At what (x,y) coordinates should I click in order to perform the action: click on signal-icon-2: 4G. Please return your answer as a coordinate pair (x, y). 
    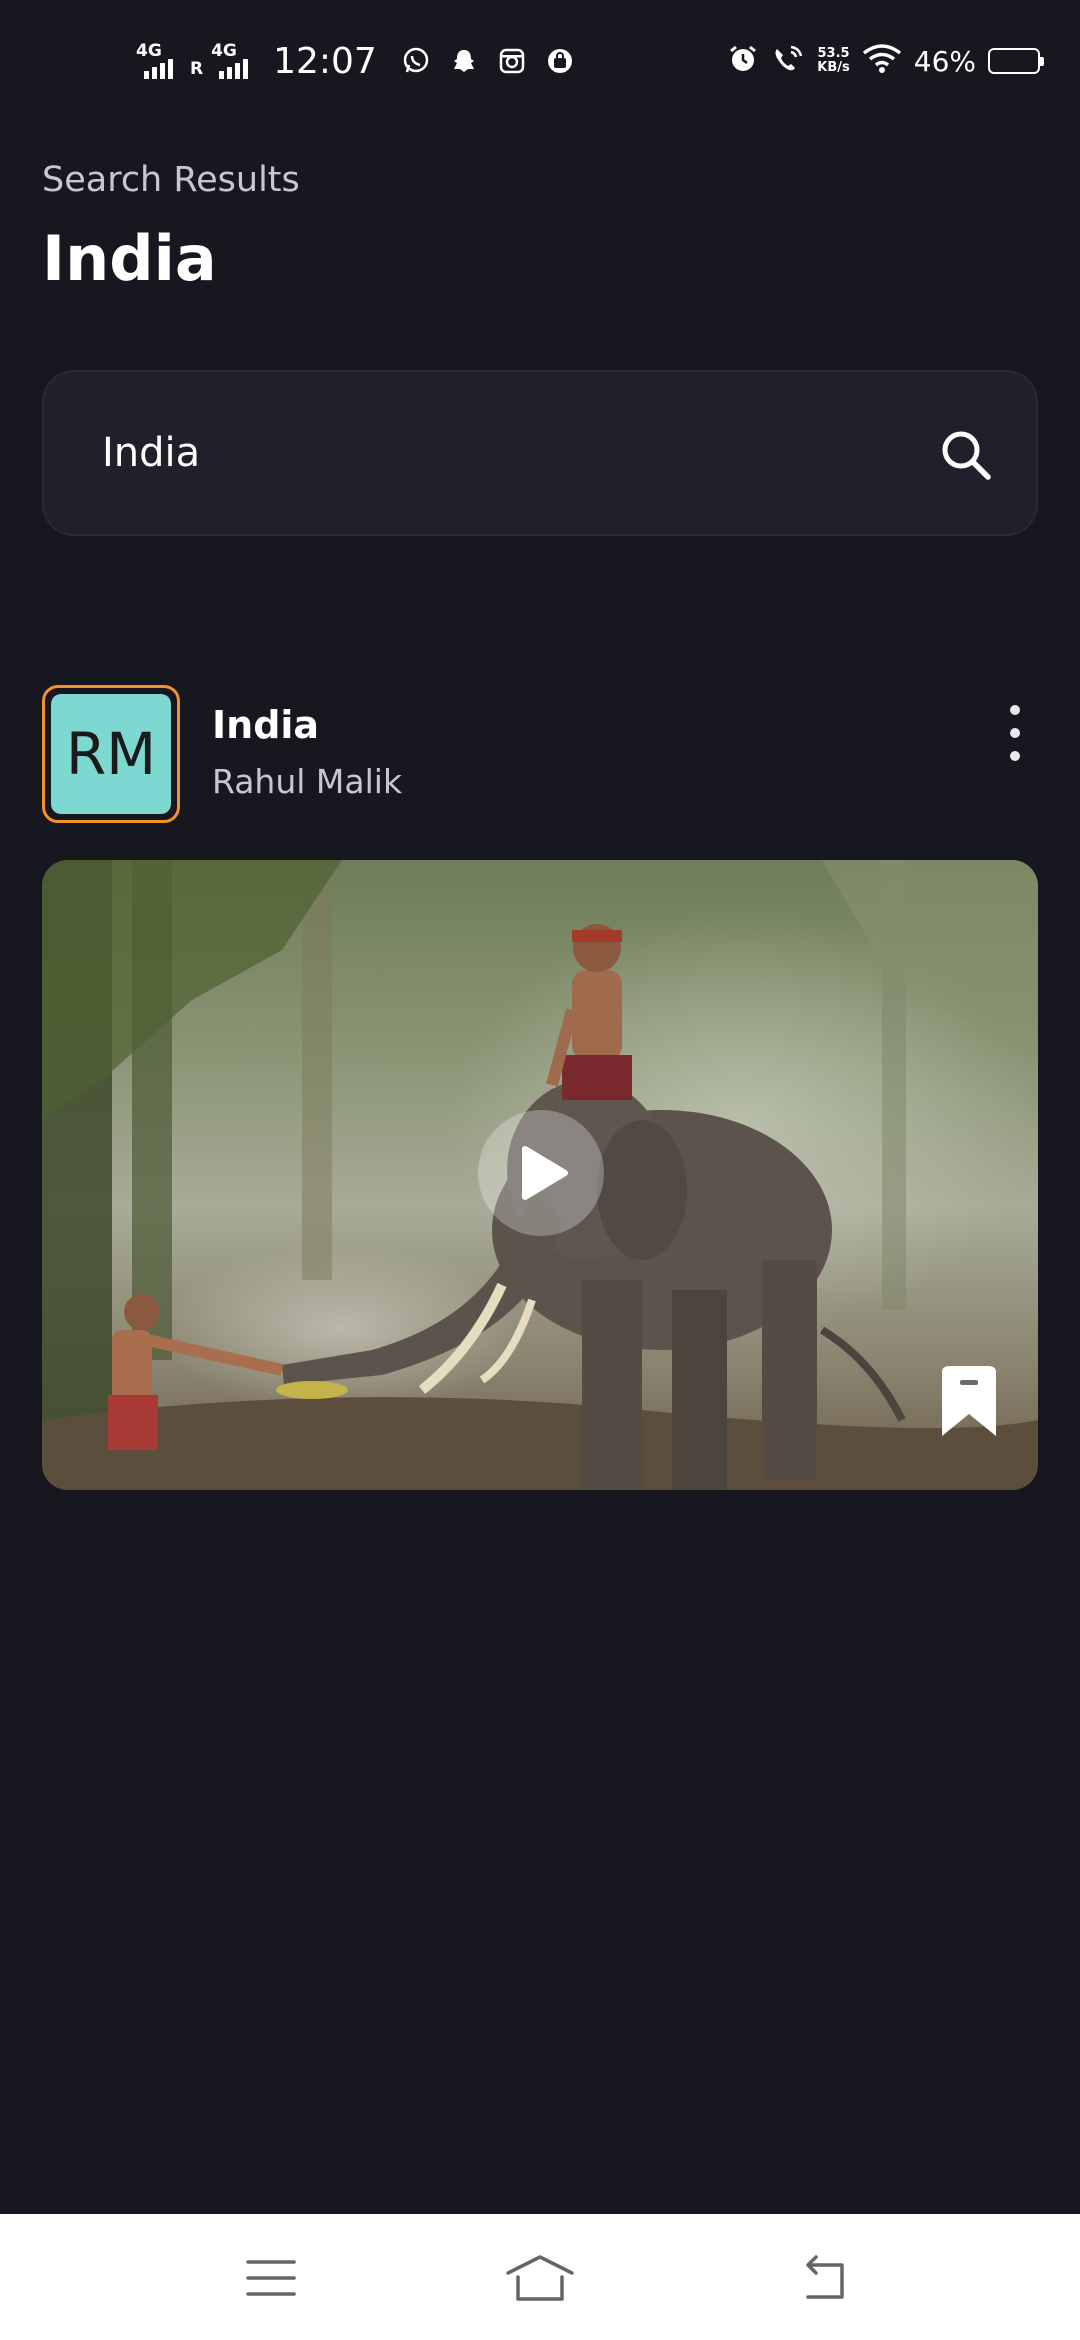
    Looking at the image, I should click on (235, 61).